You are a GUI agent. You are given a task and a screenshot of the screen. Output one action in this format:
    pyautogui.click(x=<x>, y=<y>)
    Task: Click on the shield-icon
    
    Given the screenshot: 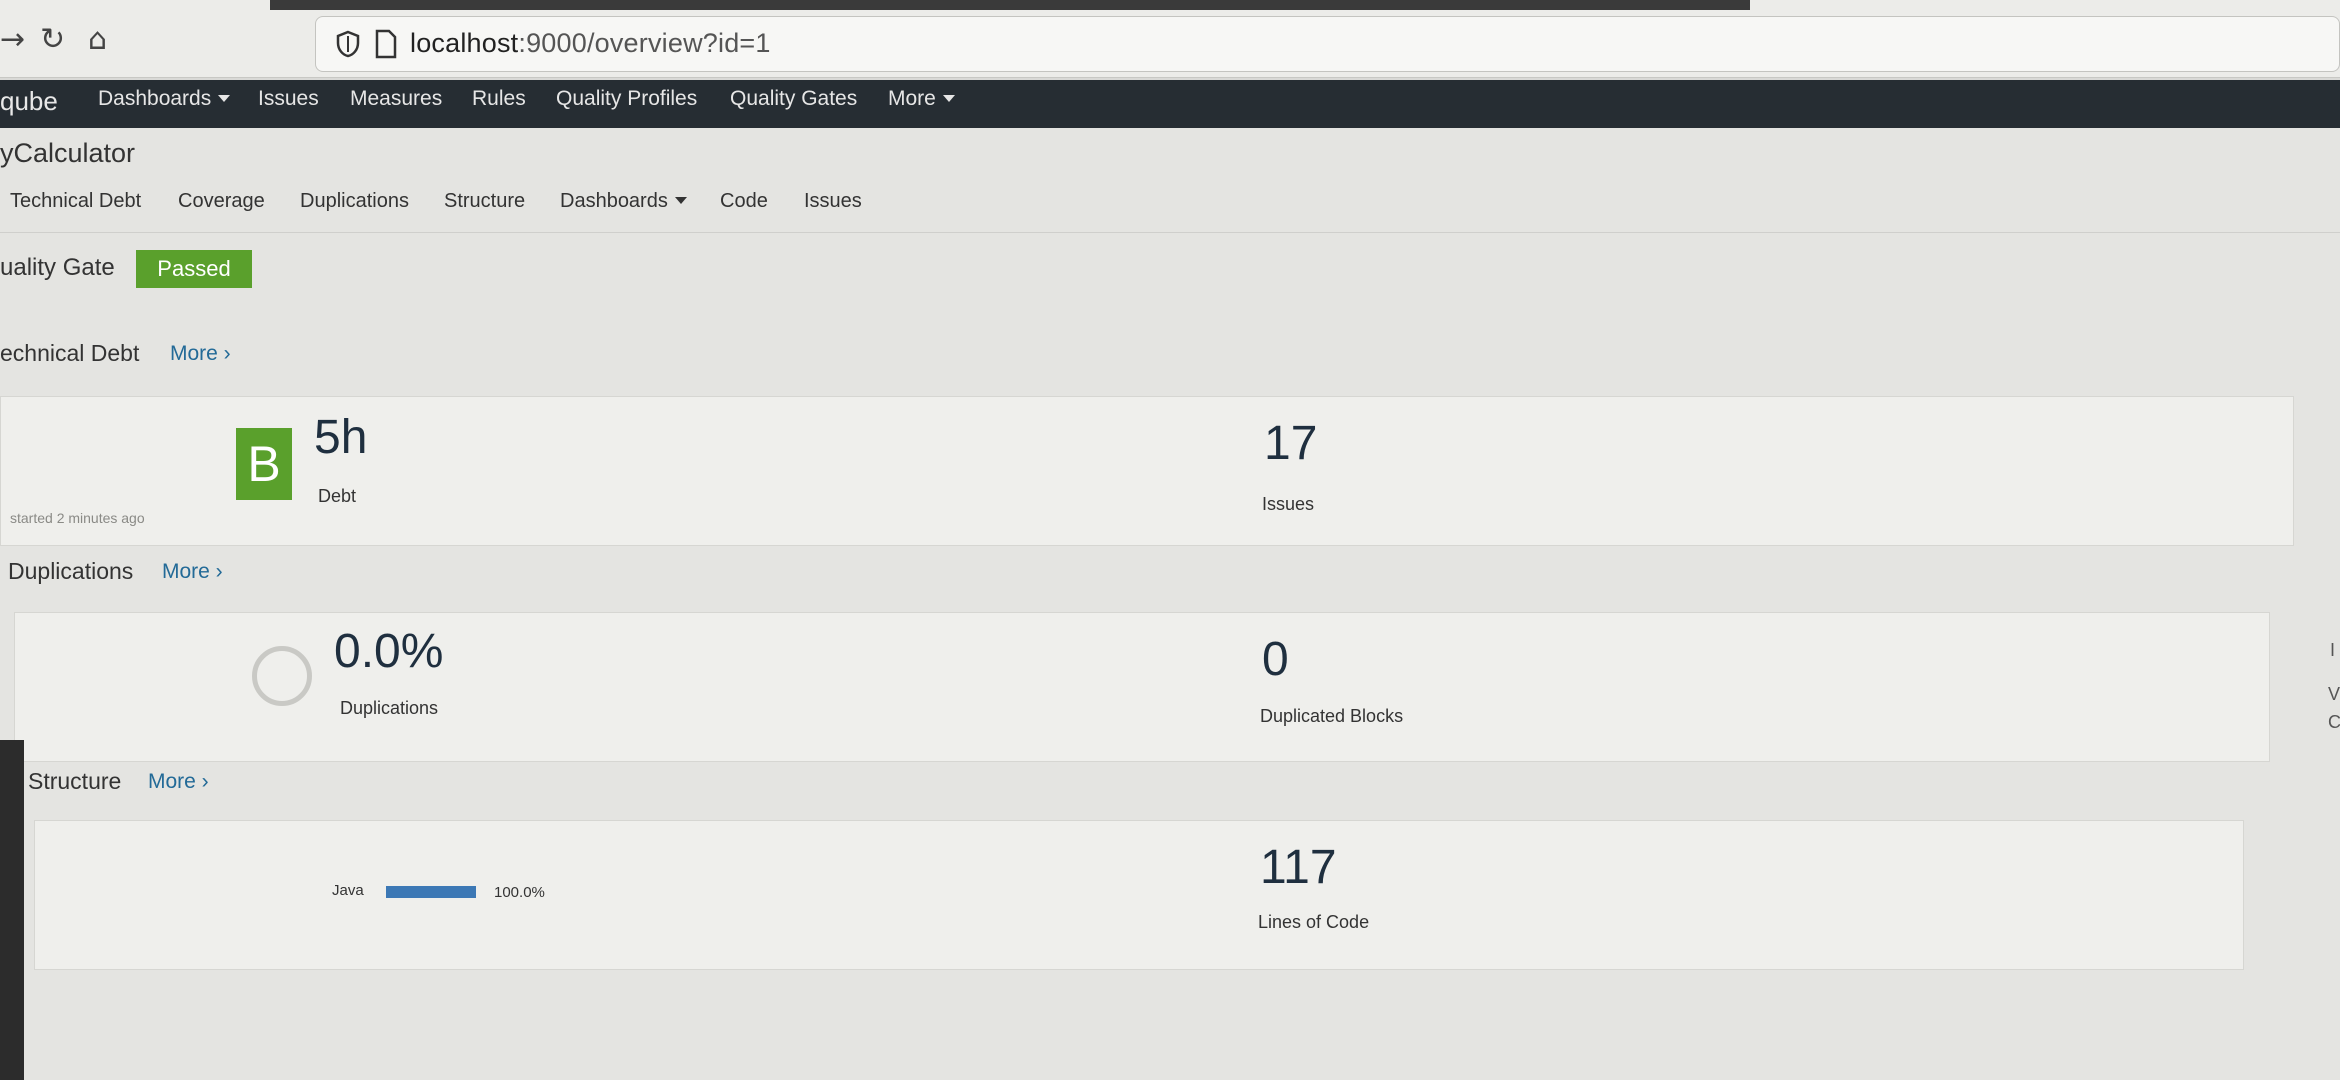 What is the action you would take?
    pyautogui.click(x=348, y=44)
    